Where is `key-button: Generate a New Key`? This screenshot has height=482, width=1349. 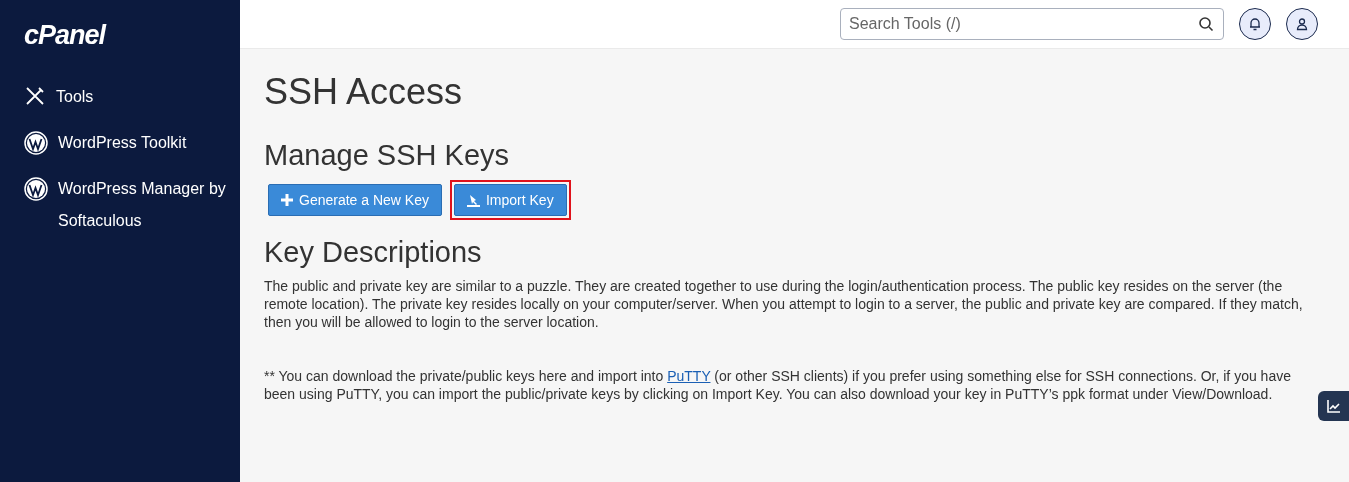 key-button: Generate a New Key is located at coordinates (355, 200).